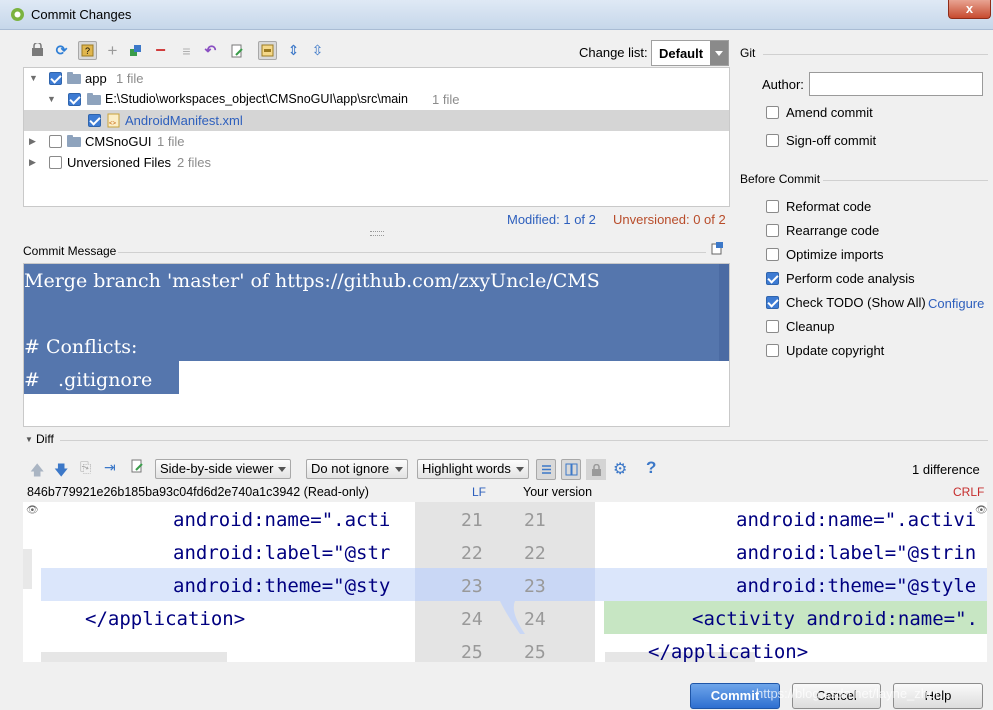 This screenshot has height=710, width=993. Describe the element at coordinates (472, 586) in the screenshot. I see `line-number: 23` at that location.